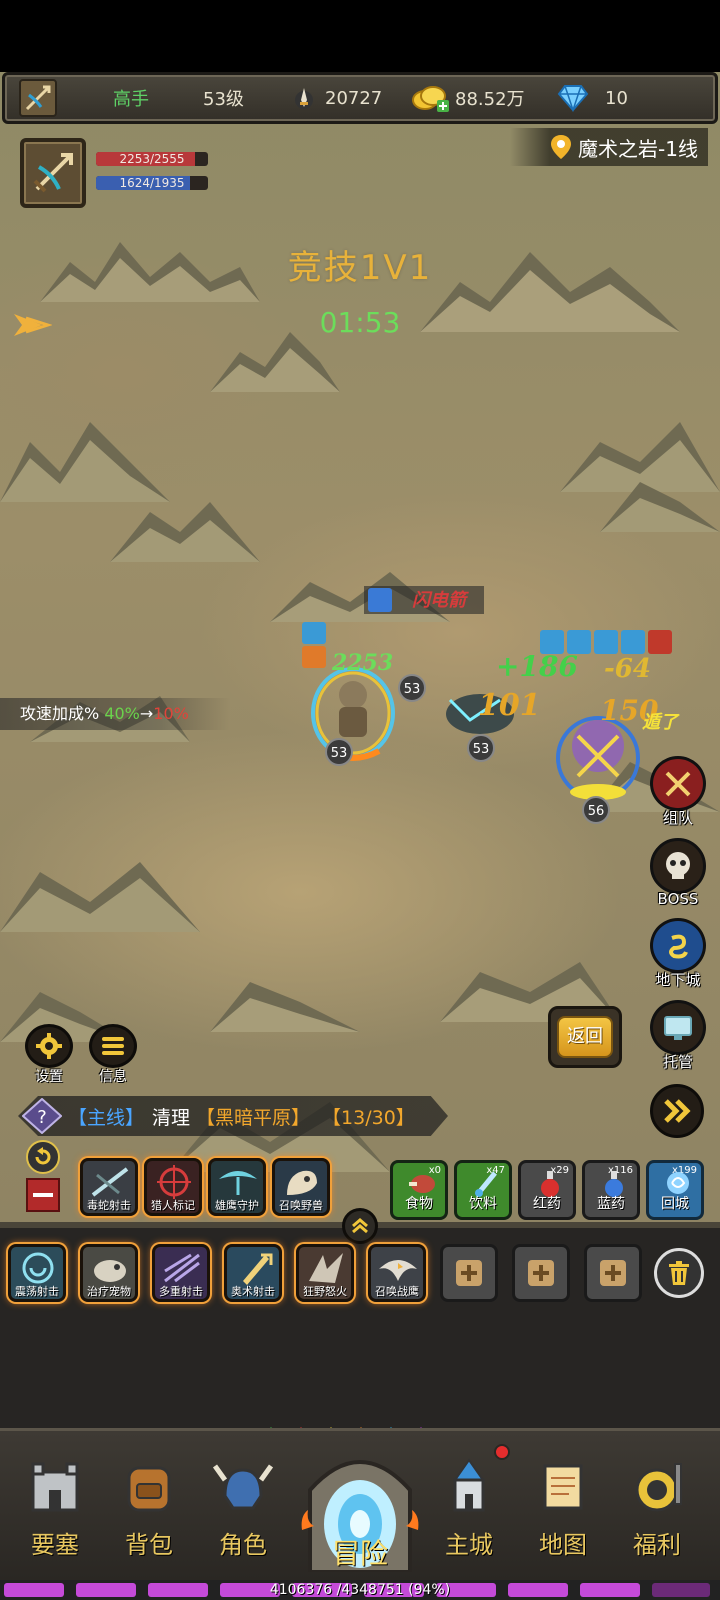 The width and height of the screenshot is (720, 1600). What do you see at coordinates (253, 1291) in the screenshot?
I see `skill-label: 奥术射击` at bounding box center [253, 1291].